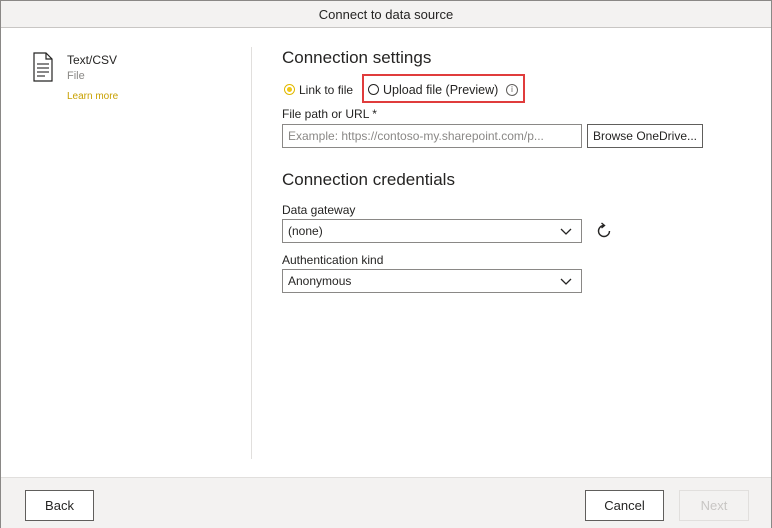 This screenshot has width=772, height=528. Describe the element at coordinates (368, 179) in the screenshot. I see `connection-credentials-heading: Connection credentials` at that location.